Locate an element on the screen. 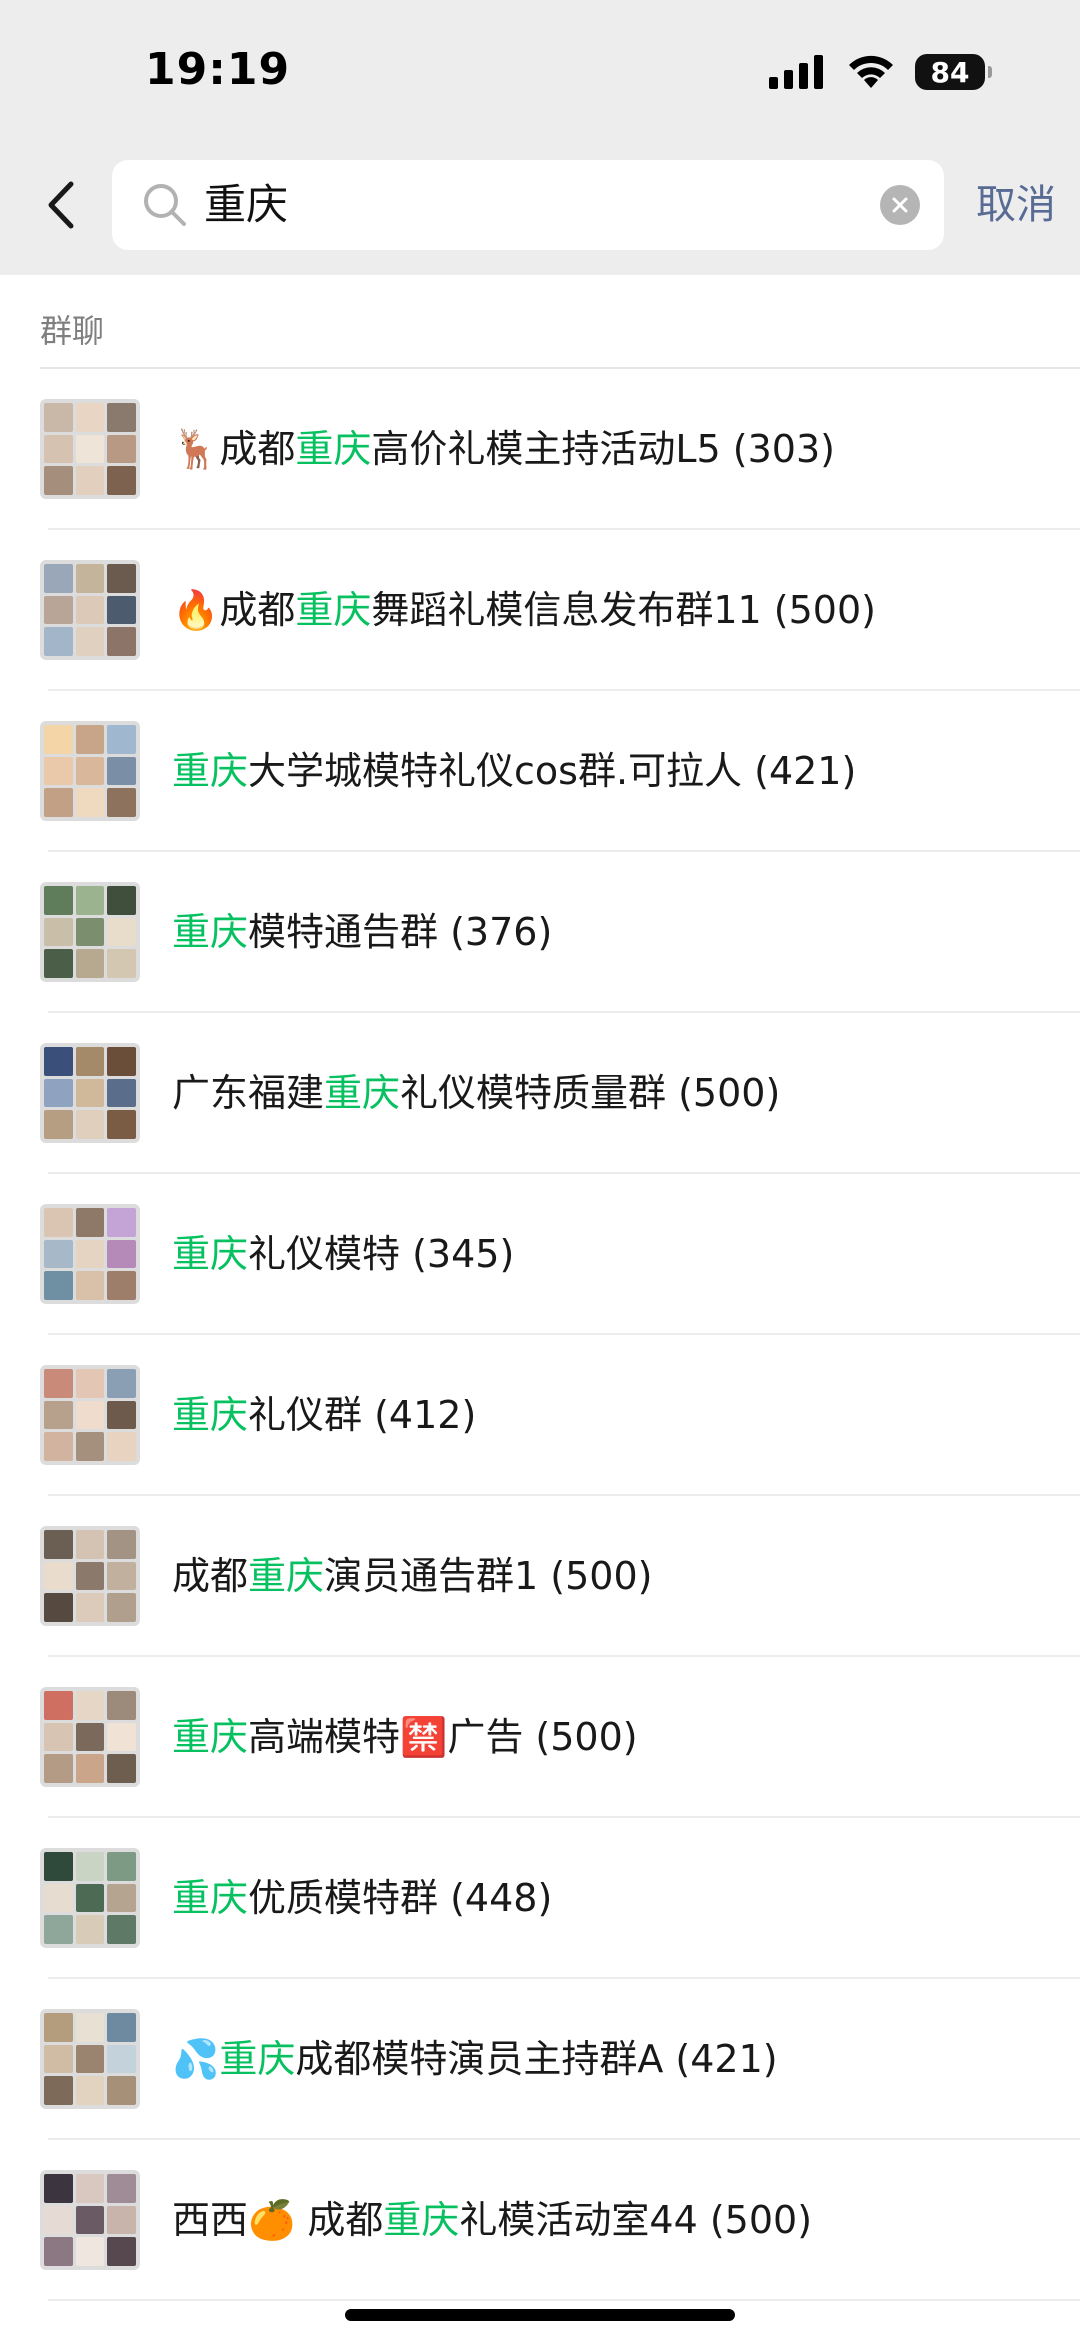 This screenshot has height=2341, width=1080. close-icon is located at coordinates (900, 205).